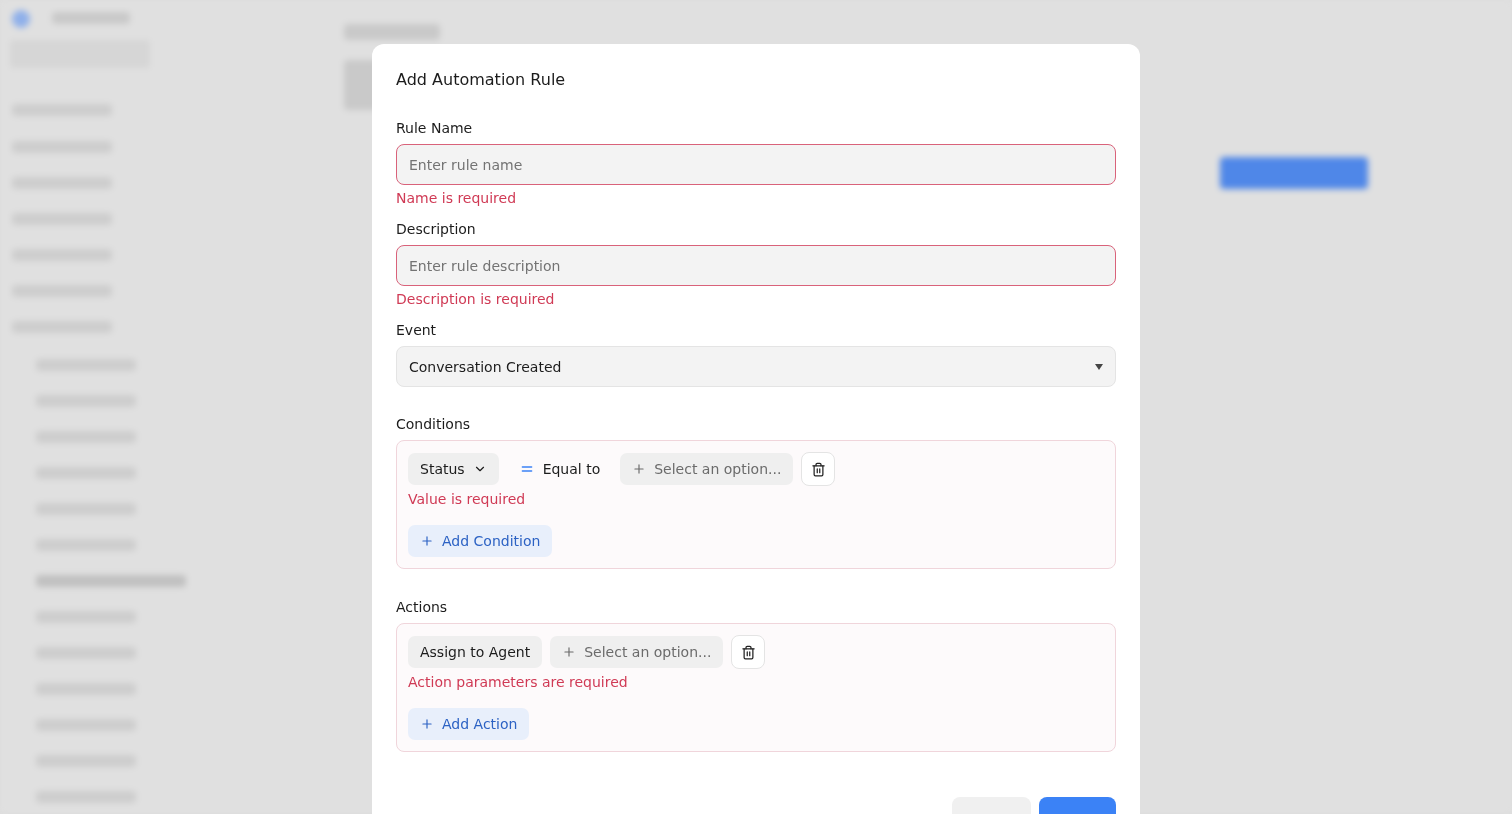  Describe the element at coordinates (467, 499) in the screenshot. I see `error-message: Value is required` at that location.